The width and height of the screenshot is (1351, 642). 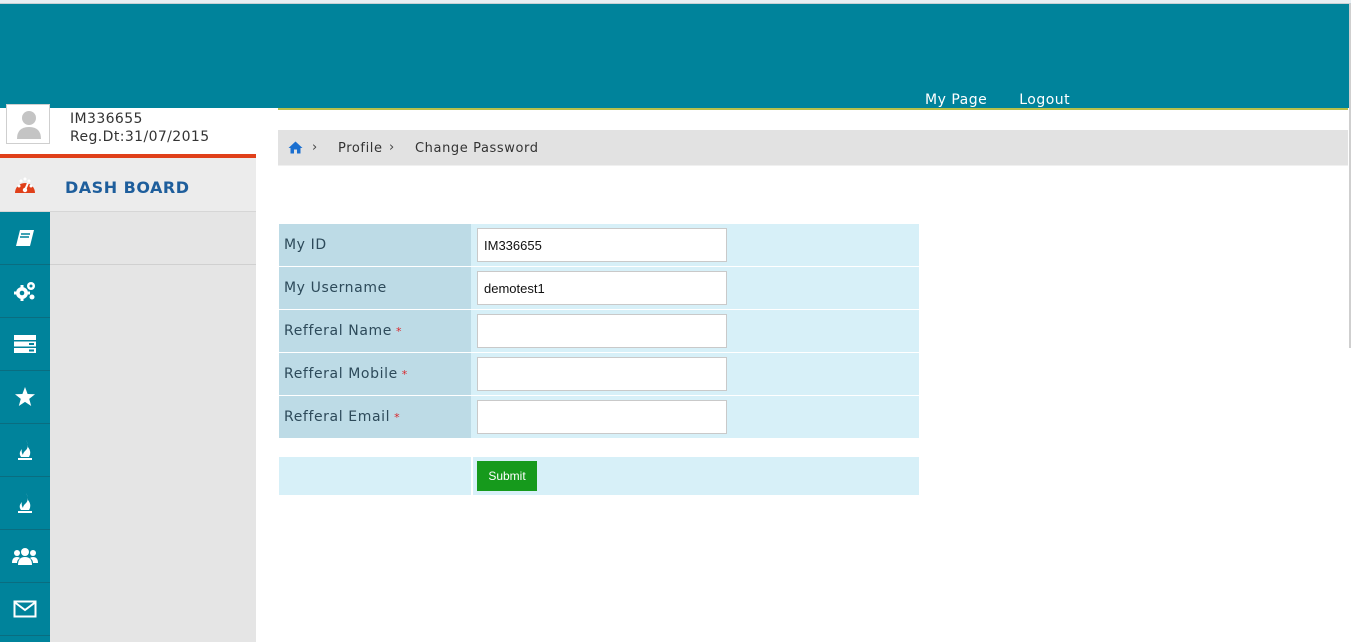 I want to click on profile-reg-date: Reg.Dt:31/07/2015, so click(x=140, y=137).